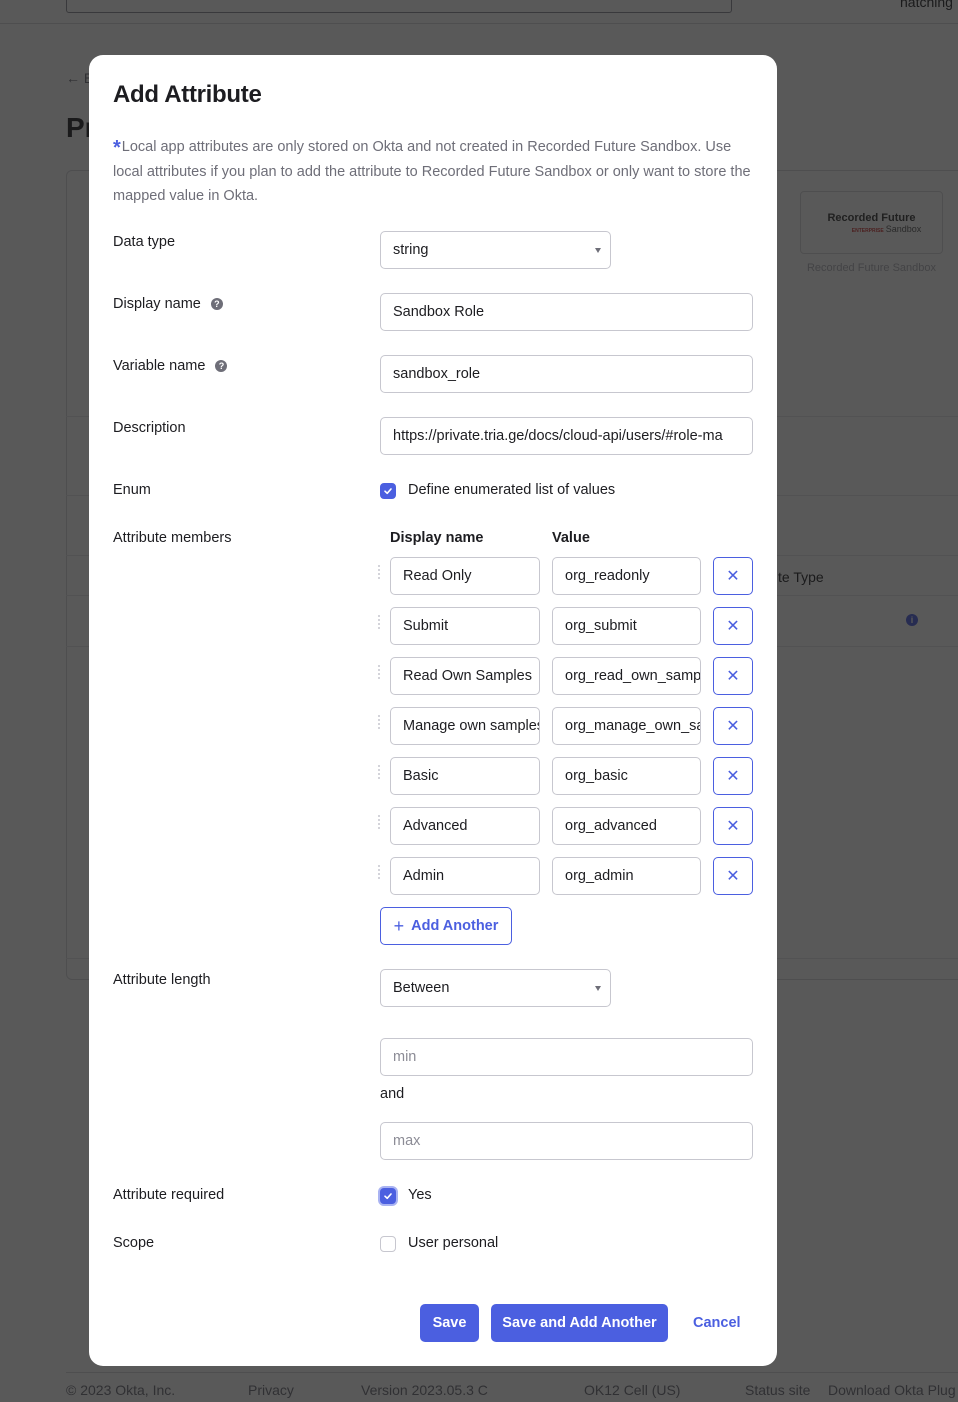 This screenshot has height=1402, width=958. Describe the element at coordinates (579, 1323) in the screenshot. I see `save-and-add-another-button: Save and Add Another` at that location.